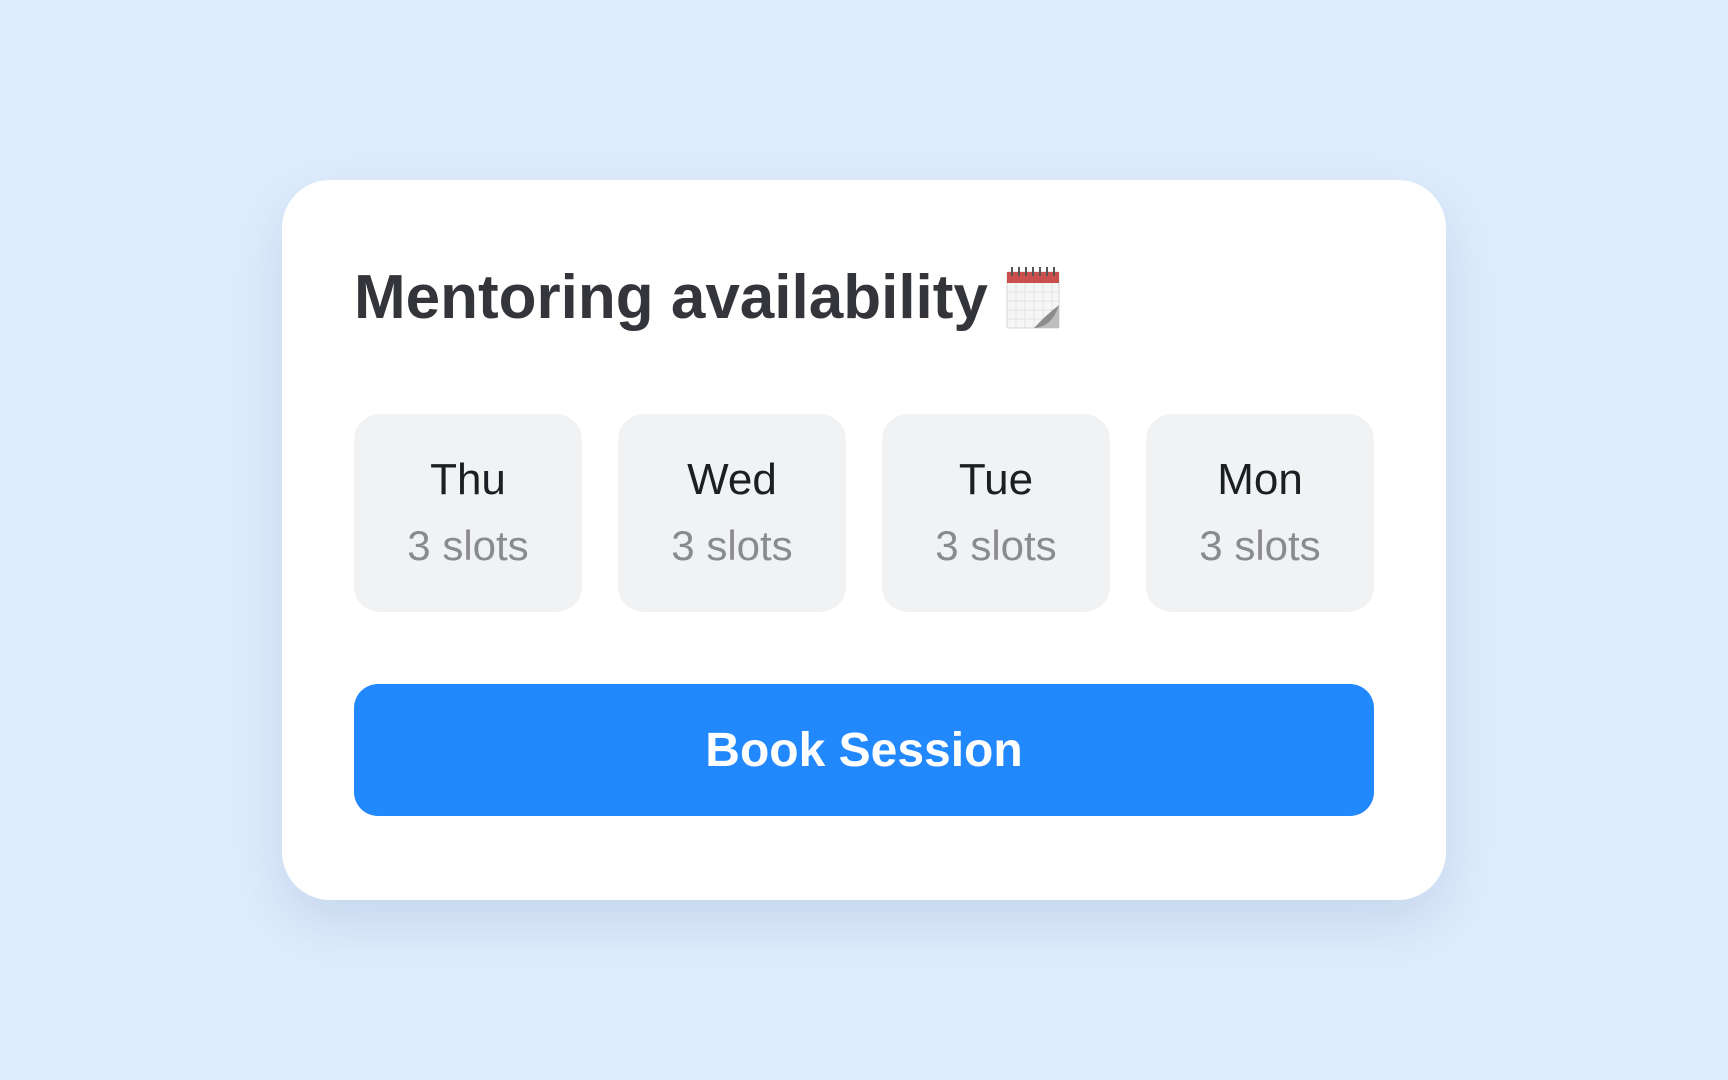 This screenshot has width=1728, height=1080. I want to click on day-card-thu: Thu 3 slots, so click(468, 513).